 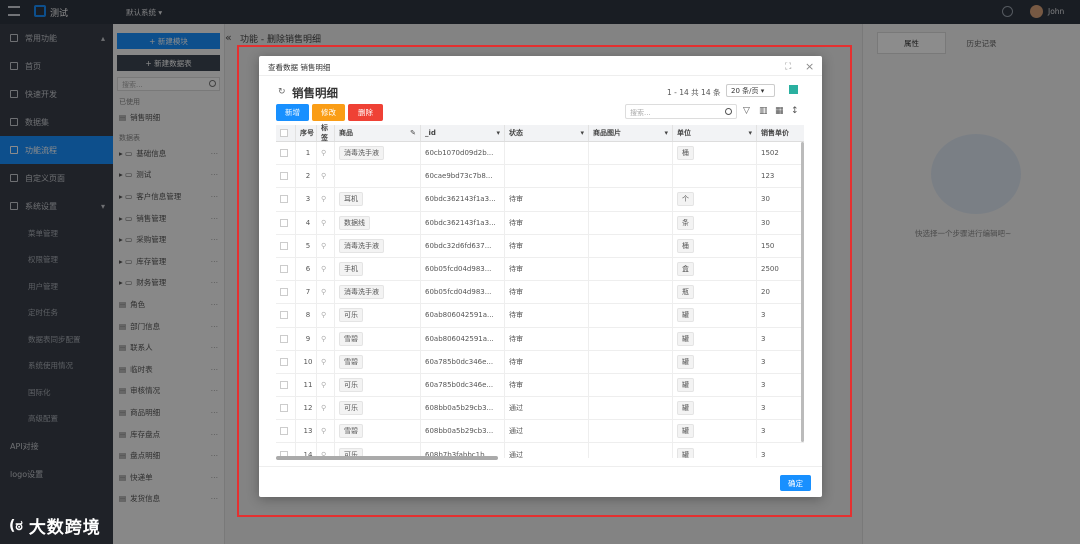 What do you see at coordinates (715, 245) in the screenshot?
I see `cell-unit: 桶` at bounding box center [715, 245].